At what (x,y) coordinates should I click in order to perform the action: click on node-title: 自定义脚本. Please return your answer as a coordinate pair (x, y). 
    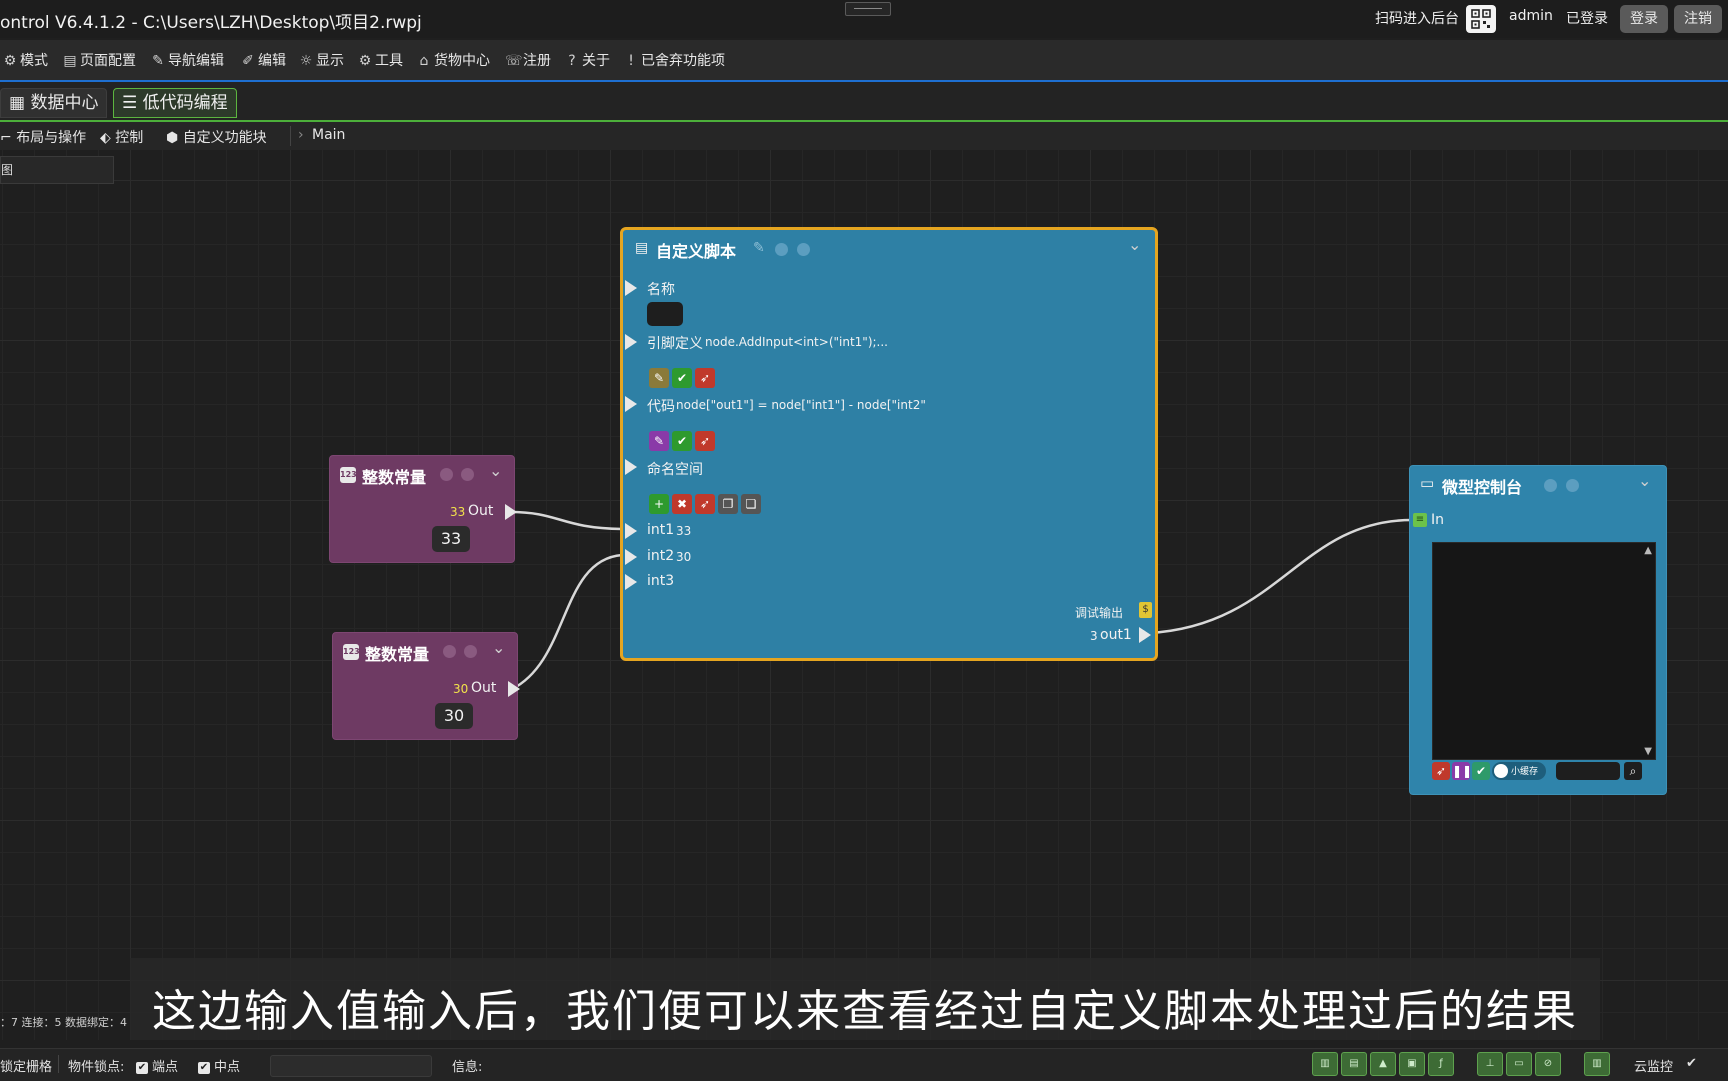
    Looking at the image, I should click on (696, 251).